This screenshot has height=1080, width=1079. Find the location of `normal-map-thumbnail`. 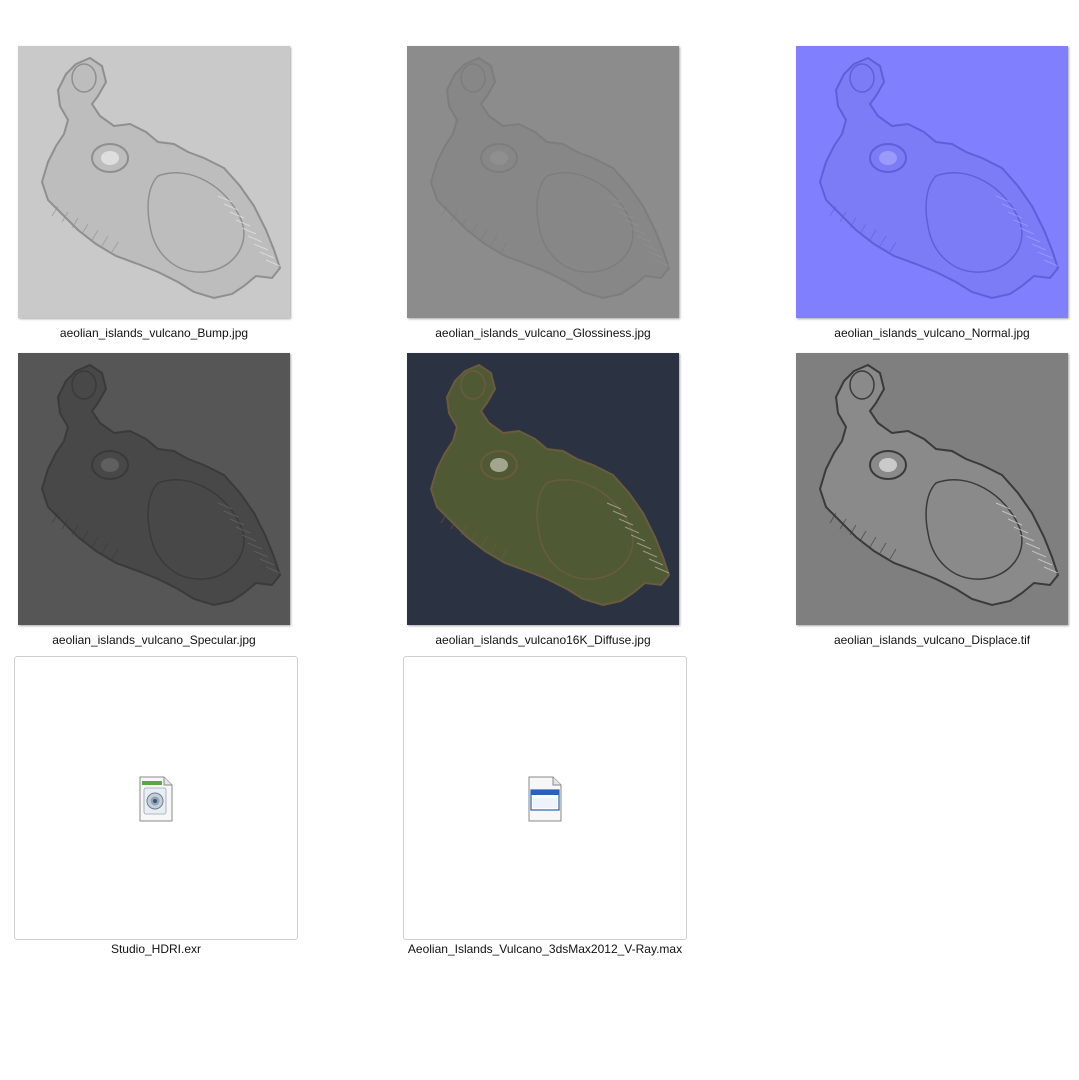

normal-map-thumbnail is located at coordinates (932, 182).